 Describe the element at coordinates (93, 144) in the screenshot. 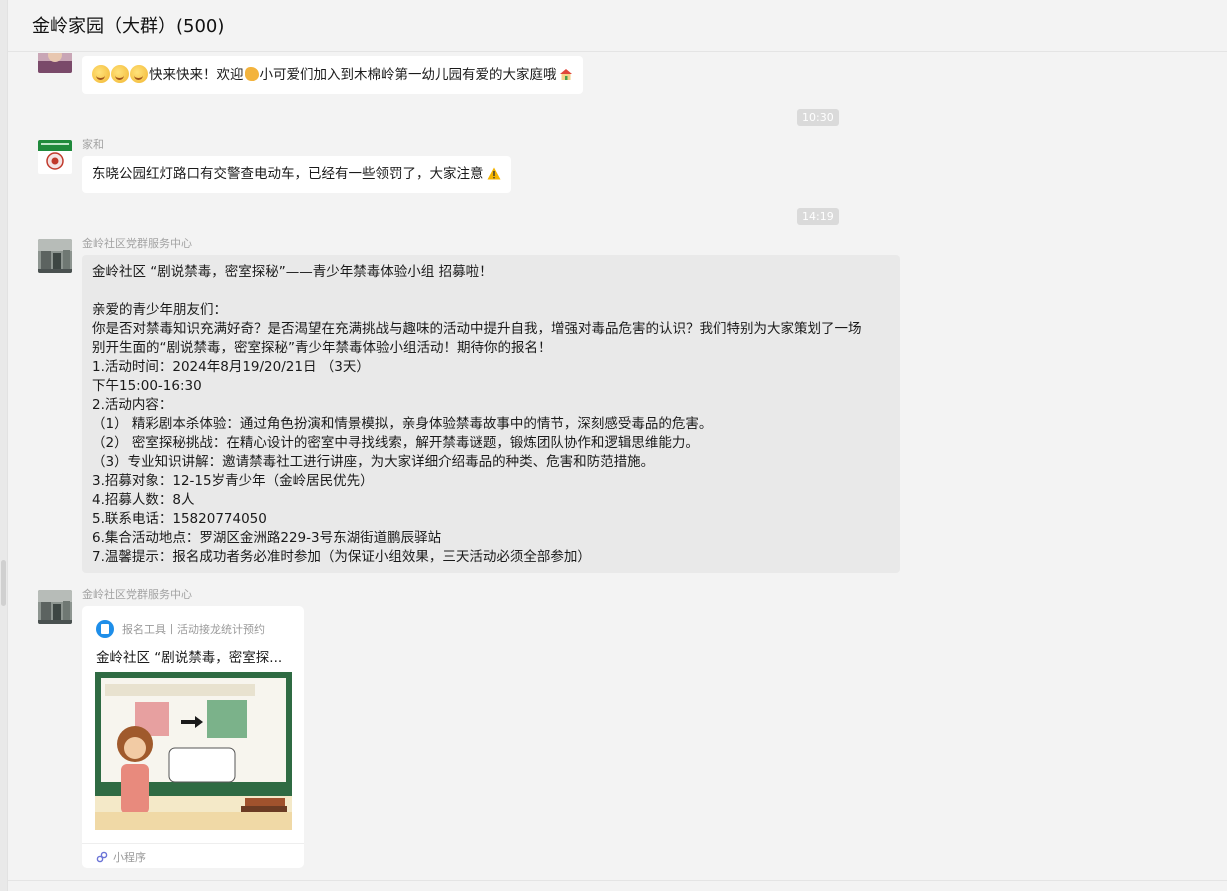

I see `sender-name: 家和` at that location.